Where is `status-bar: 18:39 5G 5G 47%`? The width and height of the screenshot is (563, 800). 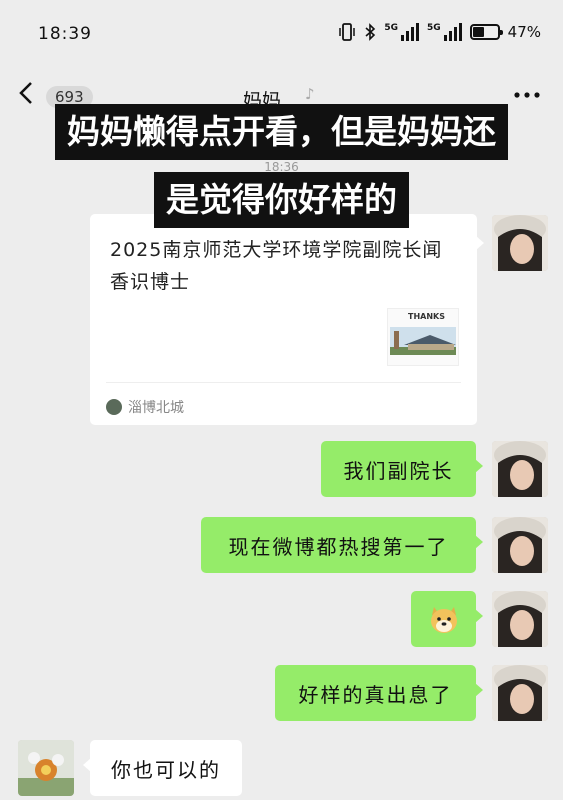
status-bar: 18:39 5G 5G 47% is located at coordinates (281, 32).